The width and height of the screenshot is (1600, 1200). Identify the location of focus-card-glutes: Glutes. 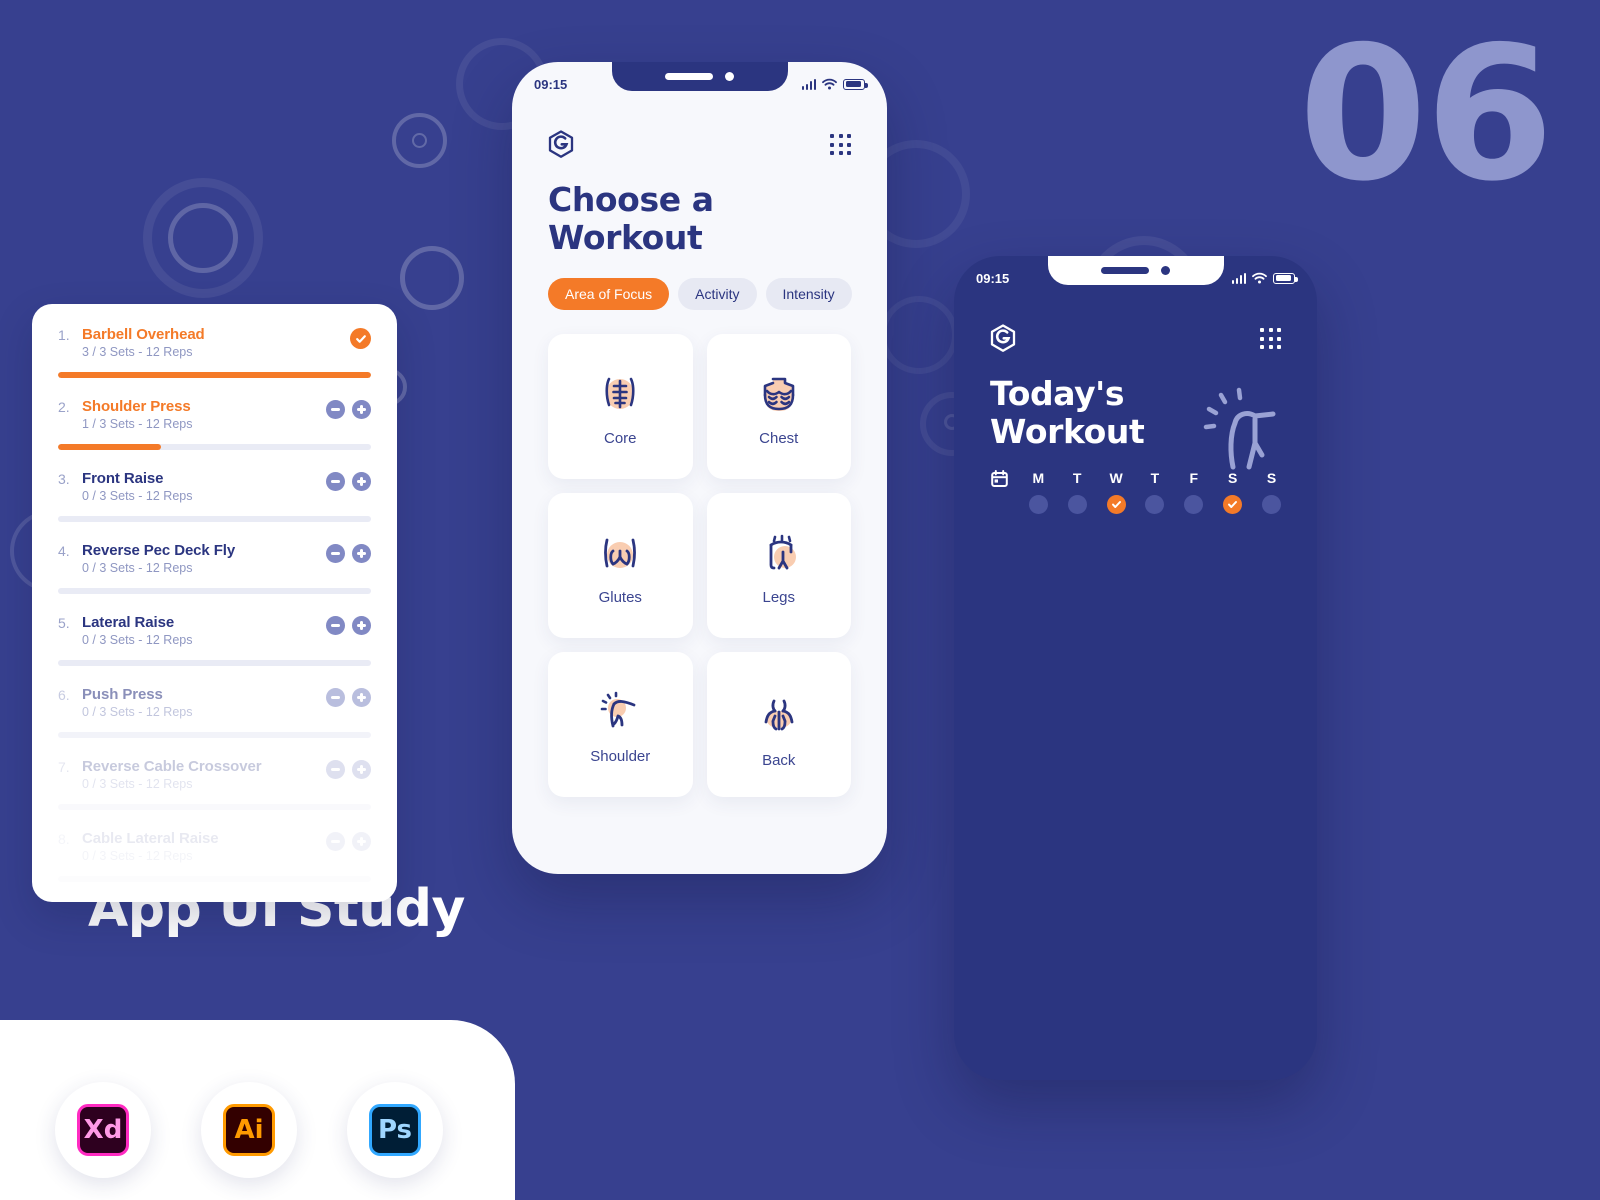
(620, 565).